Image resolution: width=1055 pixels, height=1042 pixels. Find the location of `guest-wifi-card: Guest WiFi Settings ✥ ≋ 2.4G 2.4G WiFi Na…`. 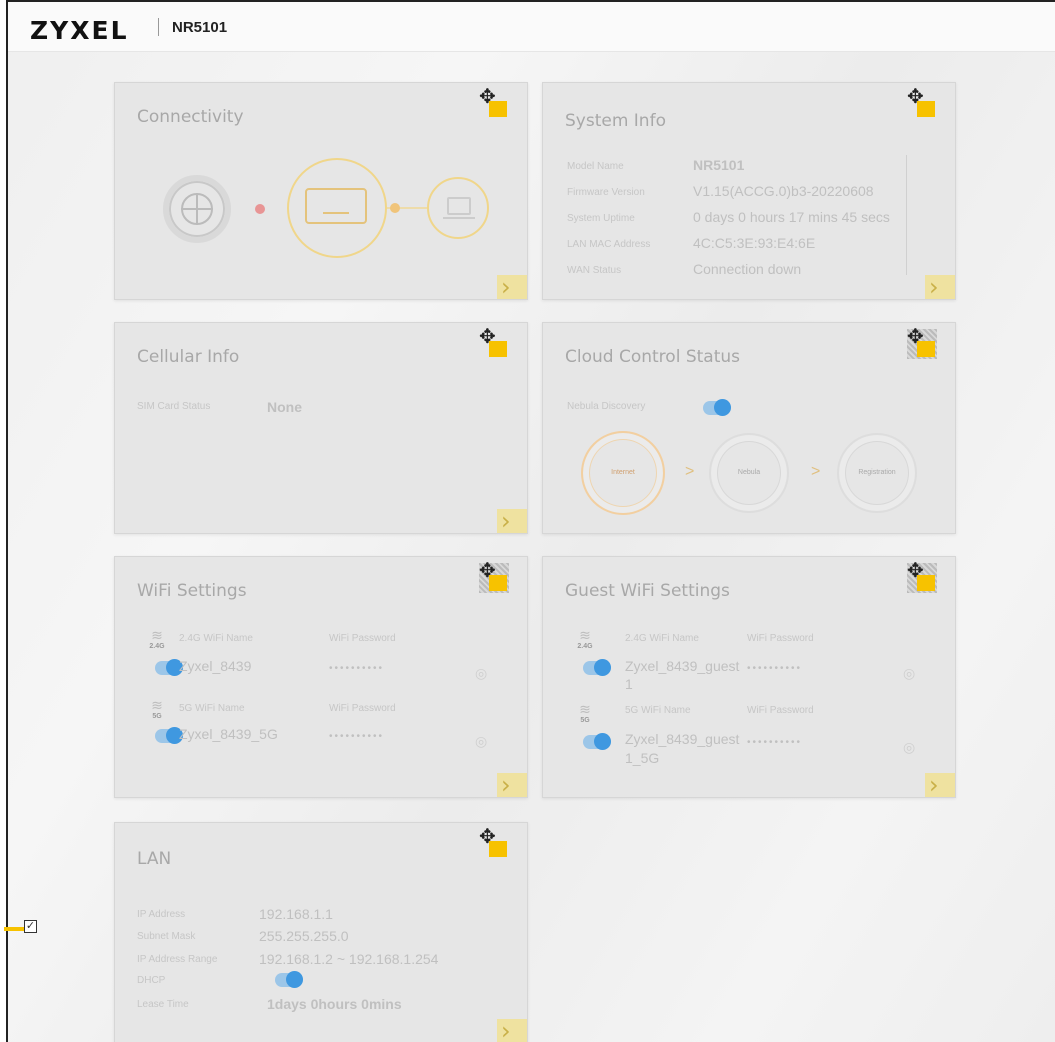

guest-wifi-card: Guest WiFi Settings ✥ ≋ 2.4G 2.4G WiFi Na… is located at coordinates (749, 677).